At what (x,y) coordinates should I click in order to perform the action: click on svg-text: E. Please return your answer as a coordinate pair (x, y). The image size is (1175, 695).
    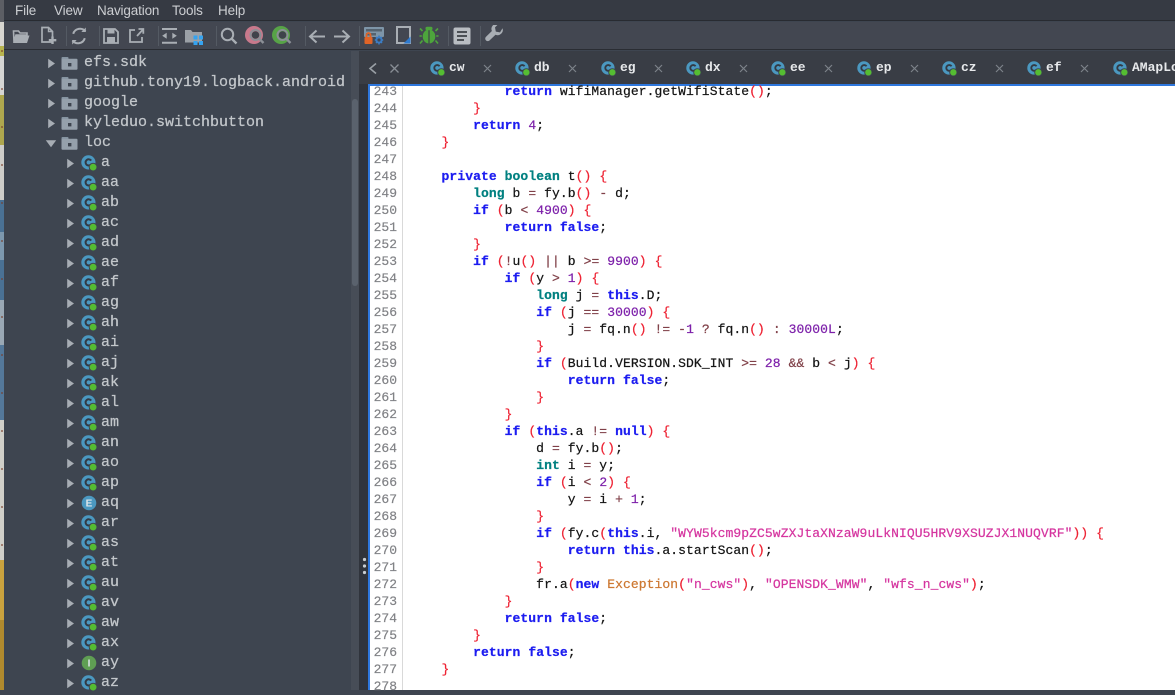
    Looking at the image, I should click on (89, 504).